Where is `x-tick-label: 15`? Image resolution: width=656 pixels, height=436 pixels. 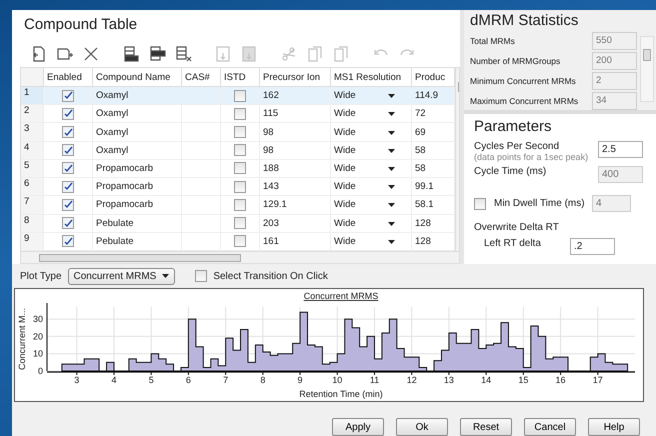
x-tick-label: 15 is located at coordinates (523, 380).